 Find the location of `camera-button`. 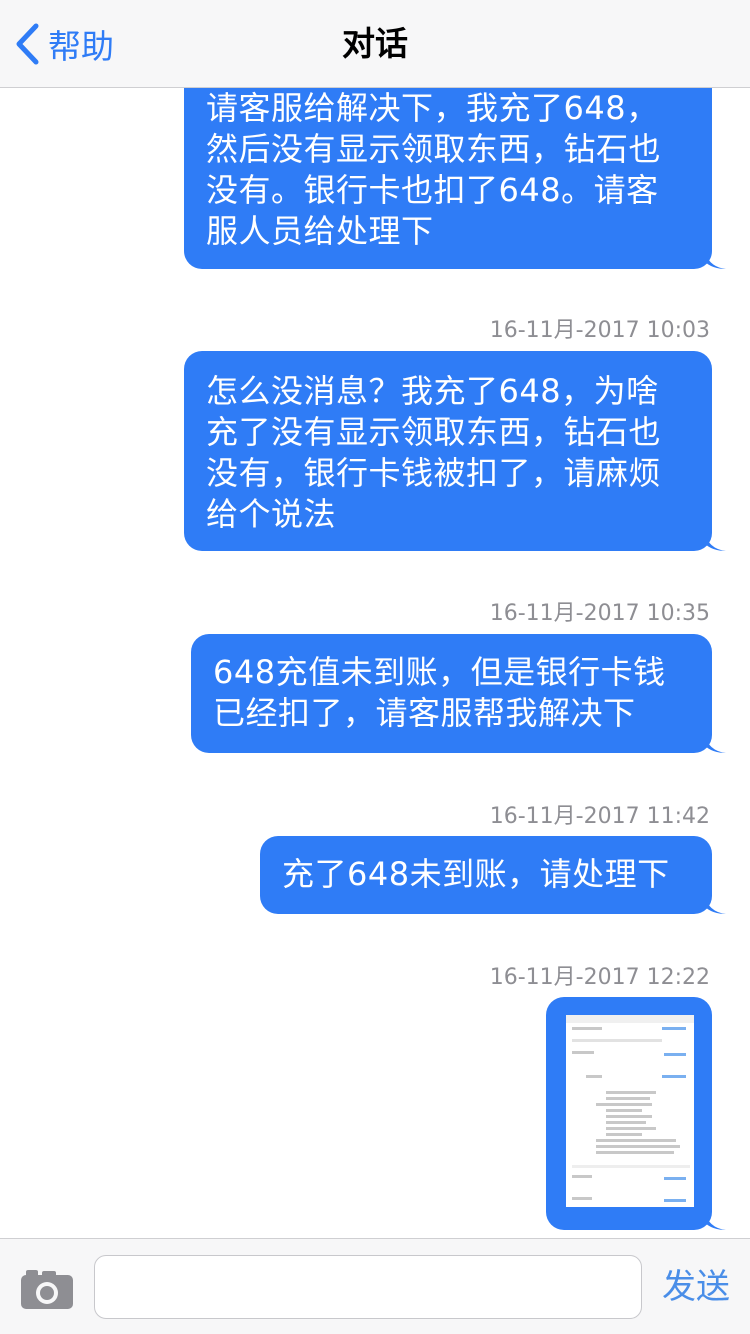

camera-button is located at coordinates (47, 1289).